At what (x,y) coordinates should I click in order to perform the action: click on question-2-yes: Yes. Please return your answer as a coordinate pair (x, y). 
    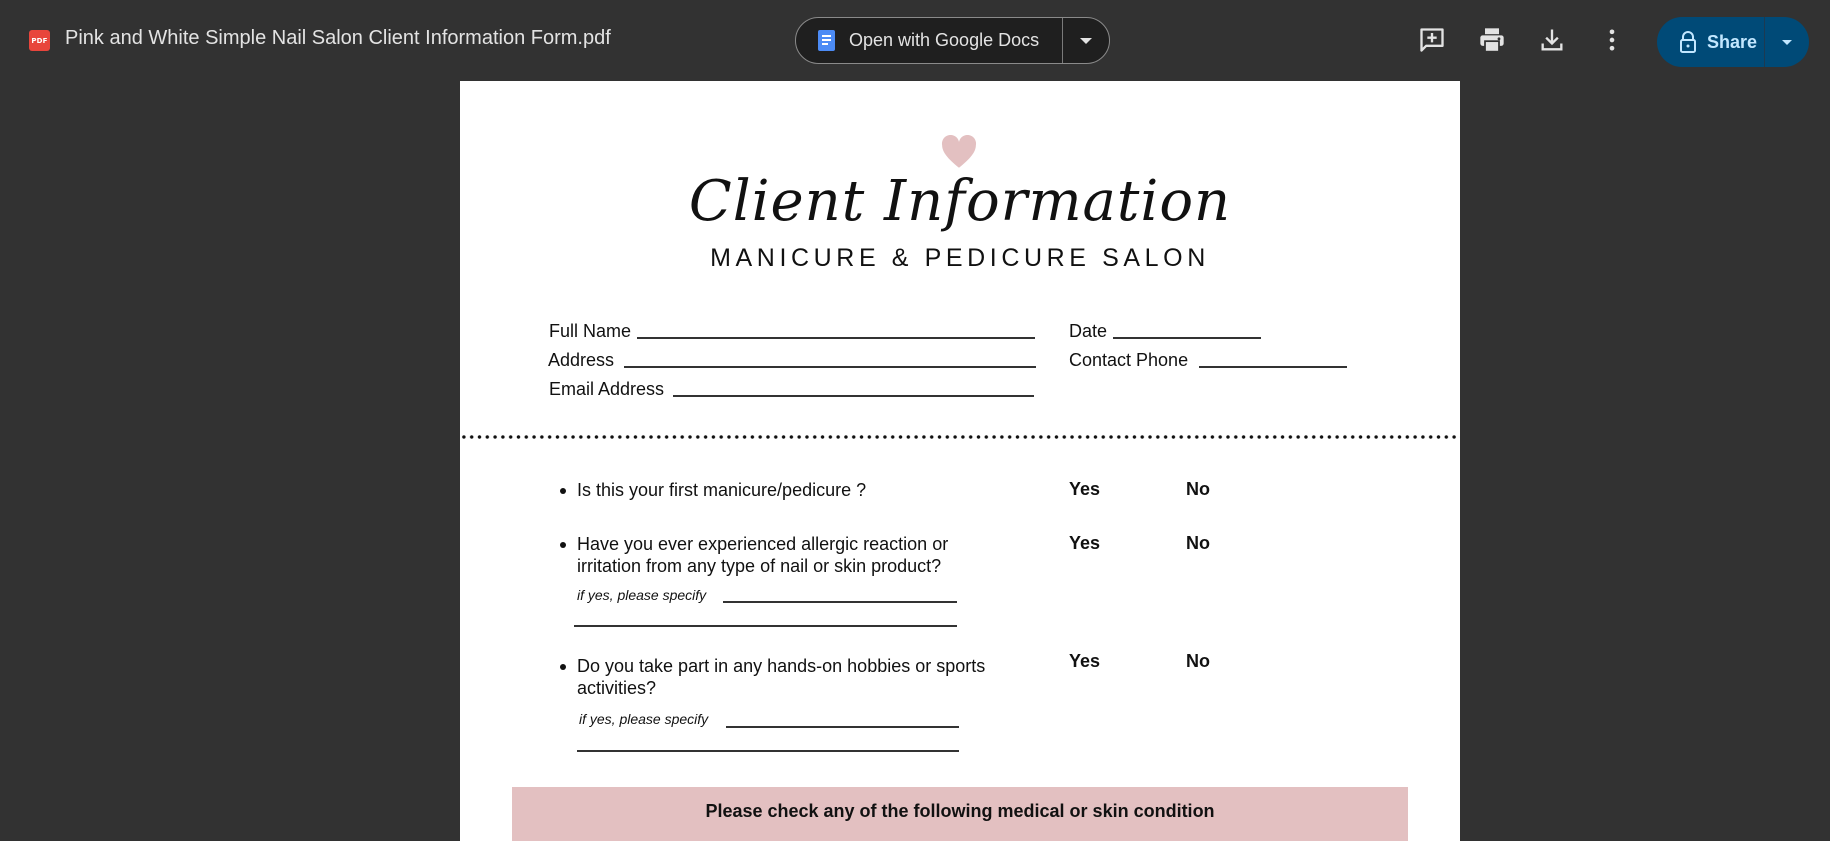
    Looking at the image, I should click on (1084, 543).